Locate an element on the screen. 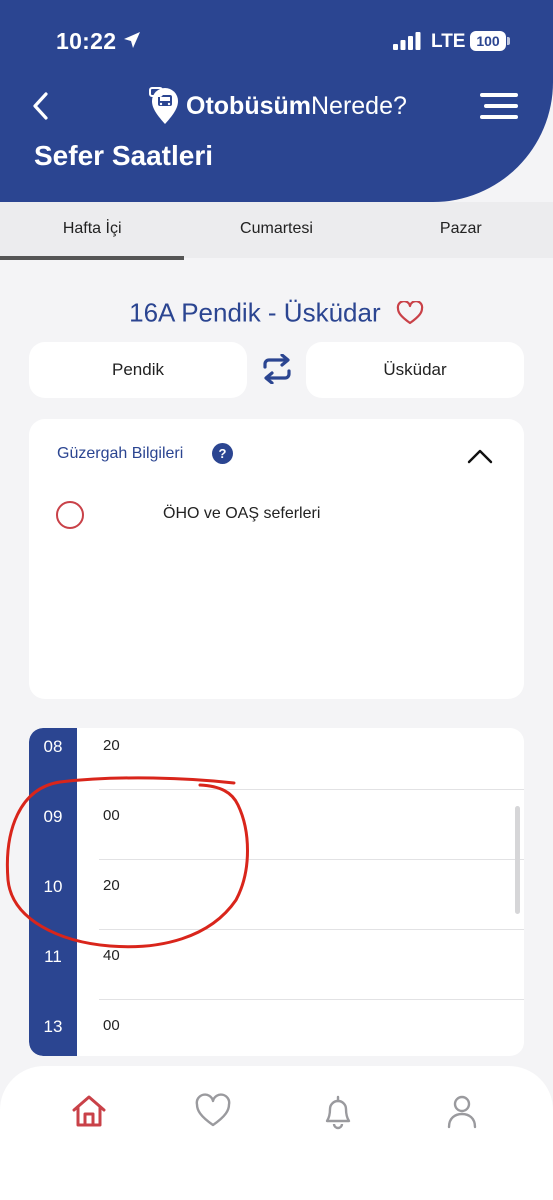 Image resolution: width=553 pixels, height=1200 pixels. help-icon: ? is located at coordinates (222, 453).